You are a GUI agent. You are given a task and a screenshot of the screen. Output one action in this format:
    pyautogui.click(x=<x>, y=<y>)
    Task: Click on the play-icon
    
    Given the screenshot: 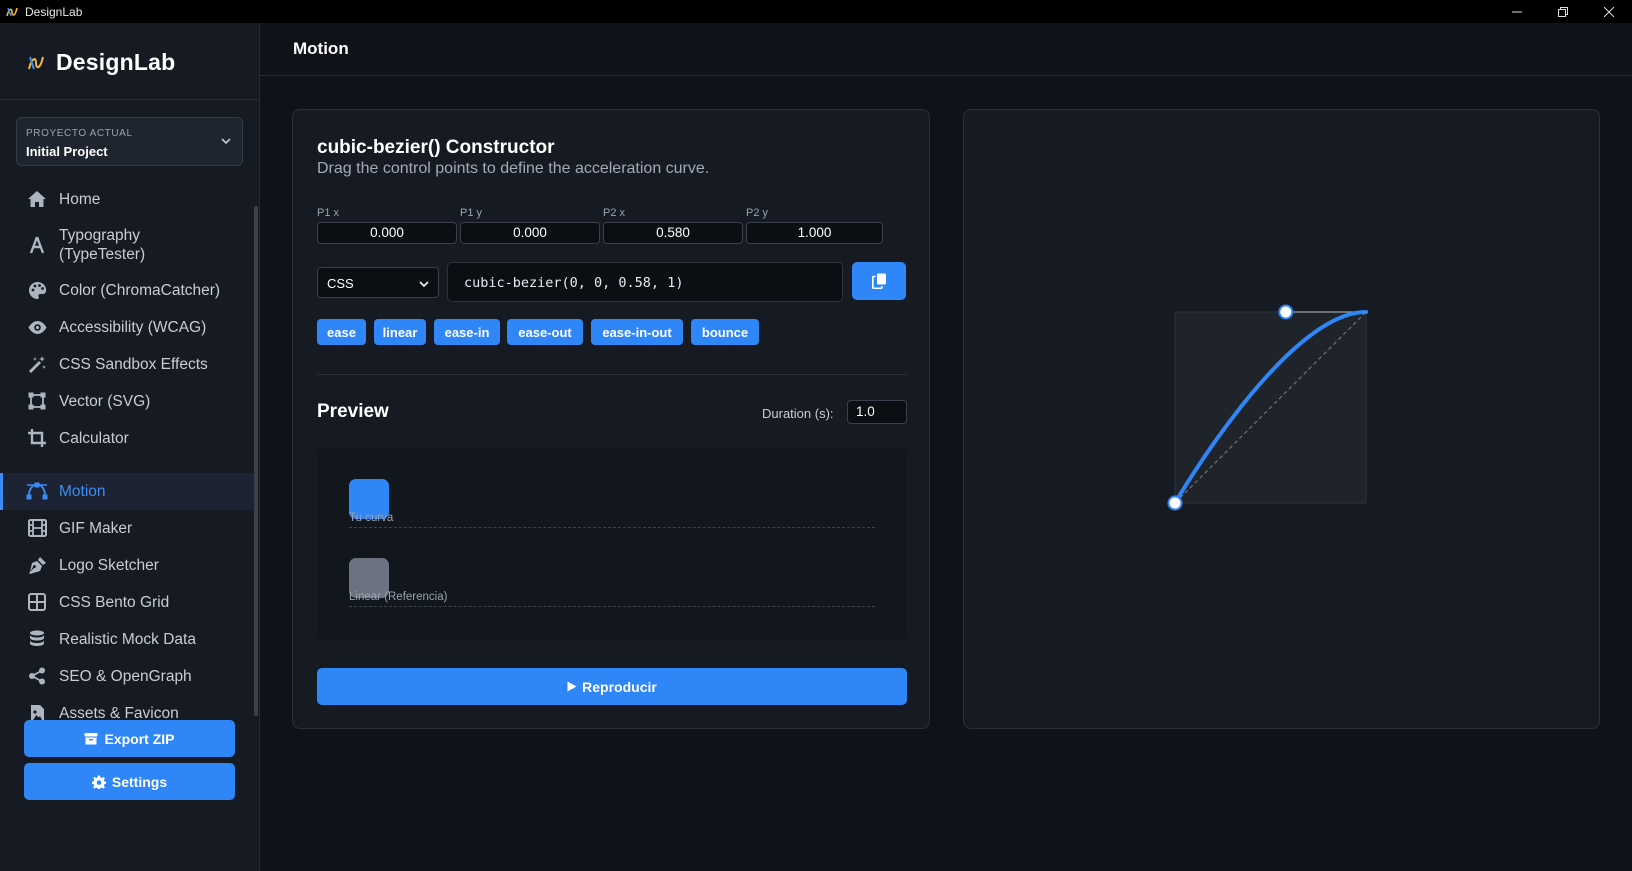 What is the action you would take?
    pyautogui.click(x=572, y=686)
    